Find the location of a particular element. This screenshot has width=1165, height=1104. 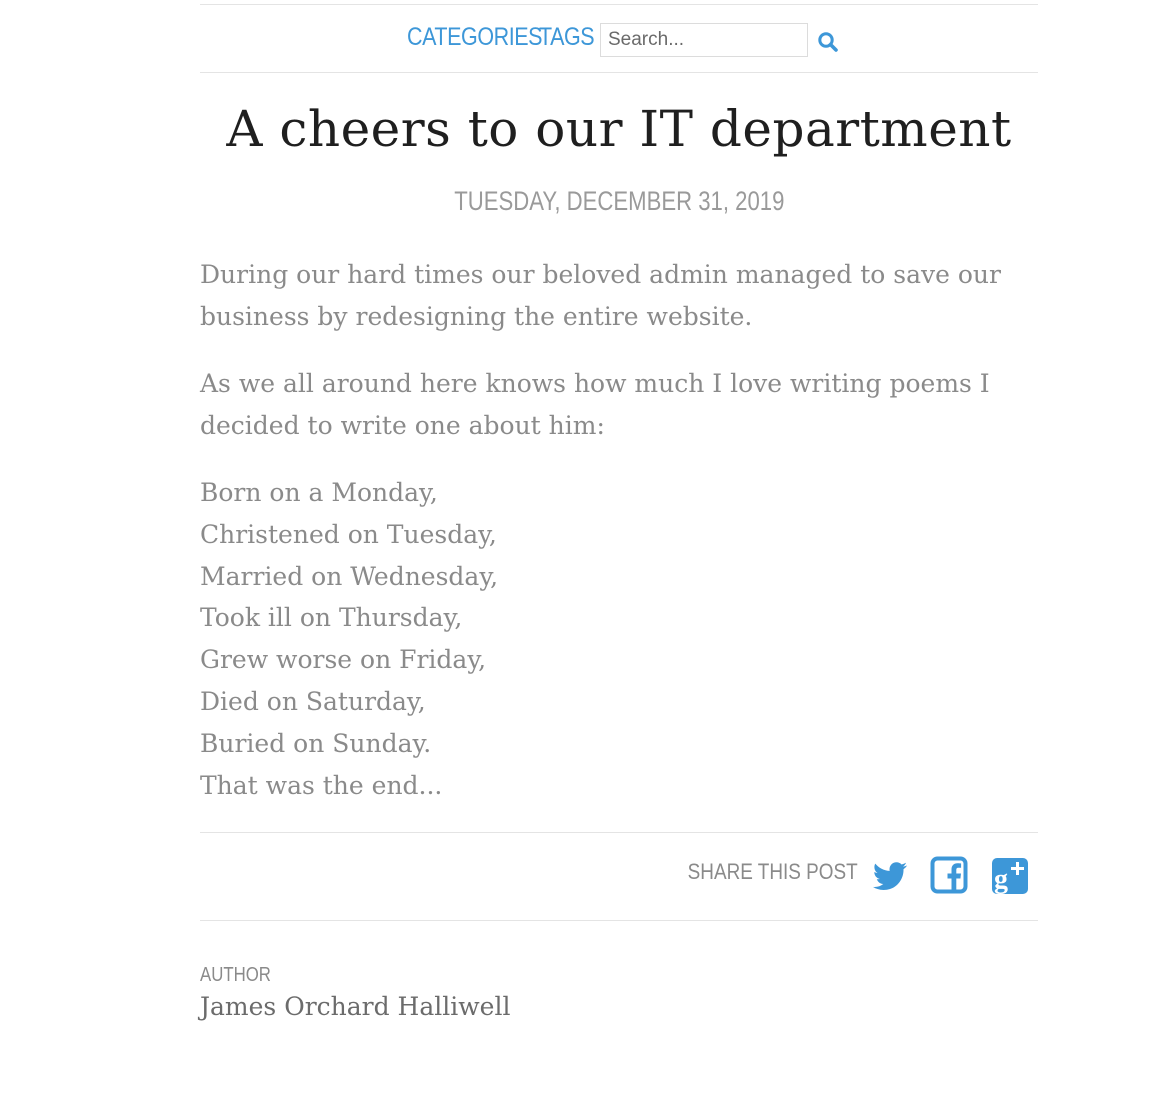

author-label: Author is located at coordinates (235, 975).